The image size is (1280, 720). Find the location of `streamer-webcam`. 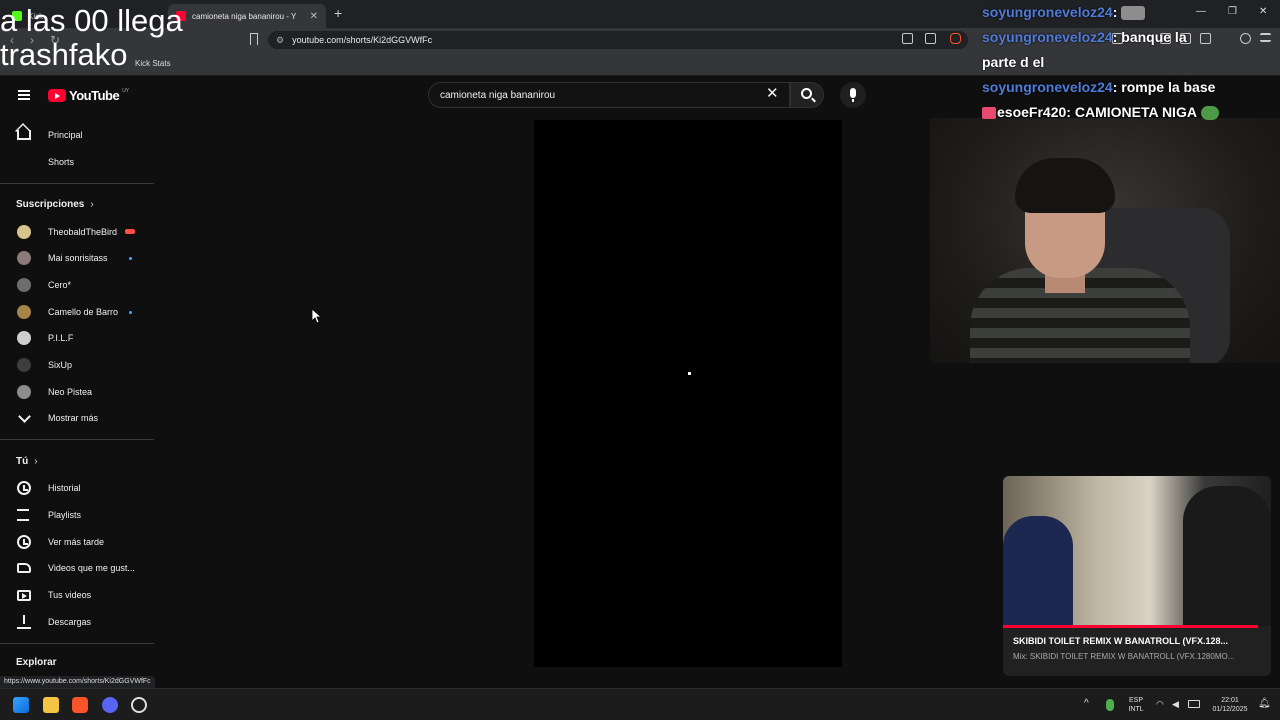

streamer-webcam is located at coordinates (1105, 240).